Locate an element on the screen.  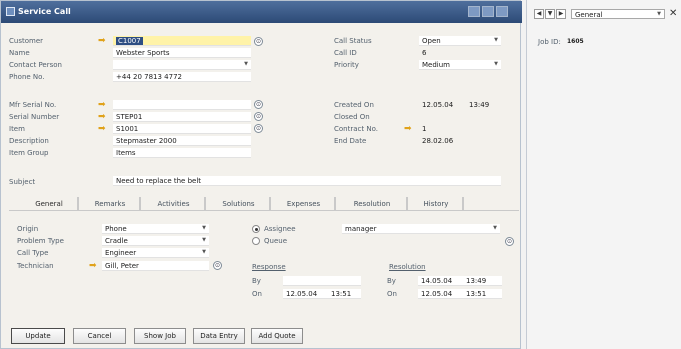
item-field: S1001 is located at coordinates (182, 129).